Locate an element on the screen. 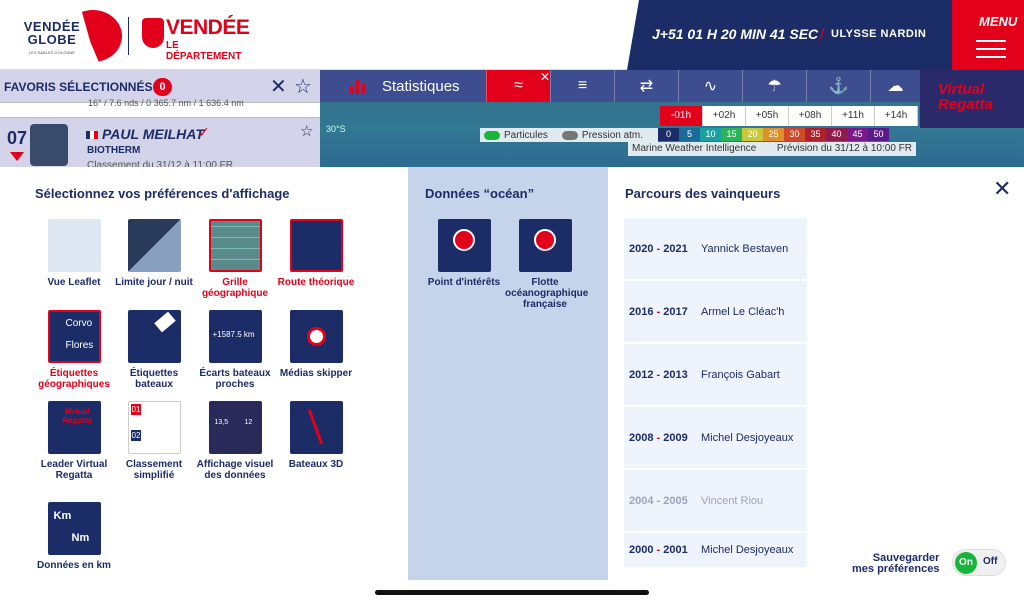  scale-step: 25 is located at coordinates (773, 134).